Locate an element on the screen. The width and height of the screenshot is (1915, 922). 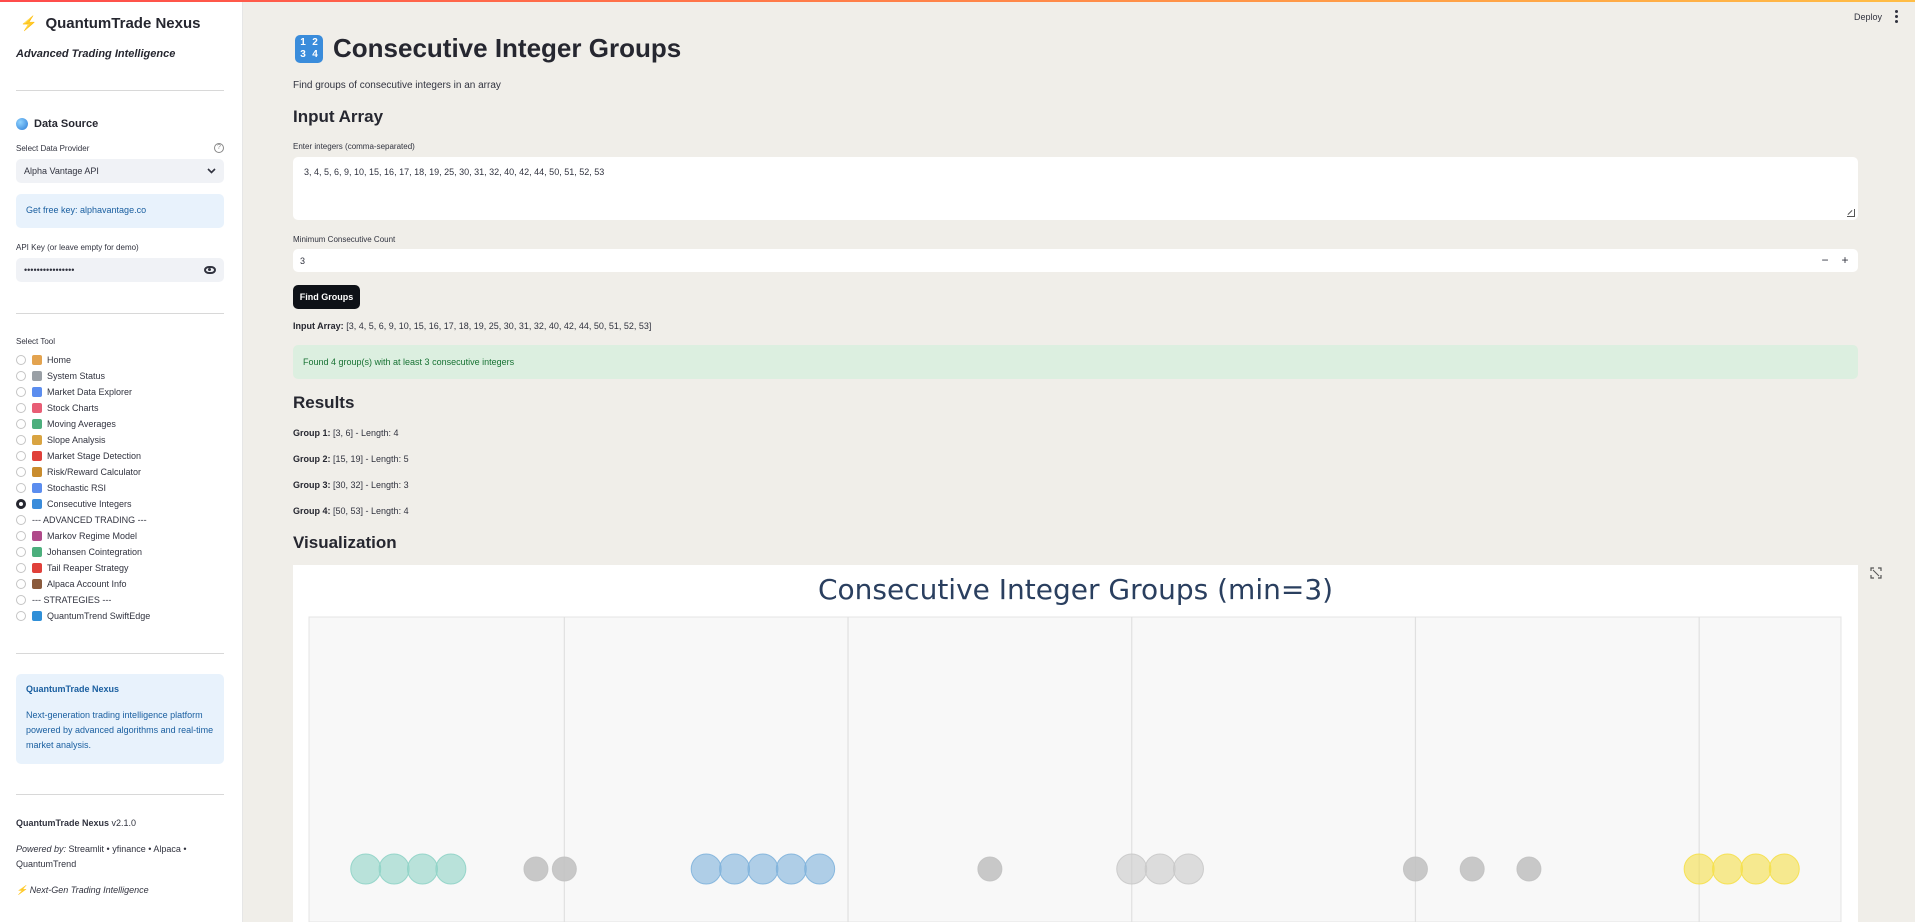
result-group-label: Group 3: is located at coordinates (312, 485).